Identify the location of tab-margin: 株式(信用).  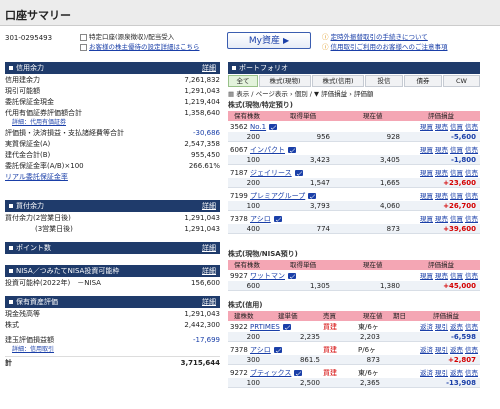
(338, 81).